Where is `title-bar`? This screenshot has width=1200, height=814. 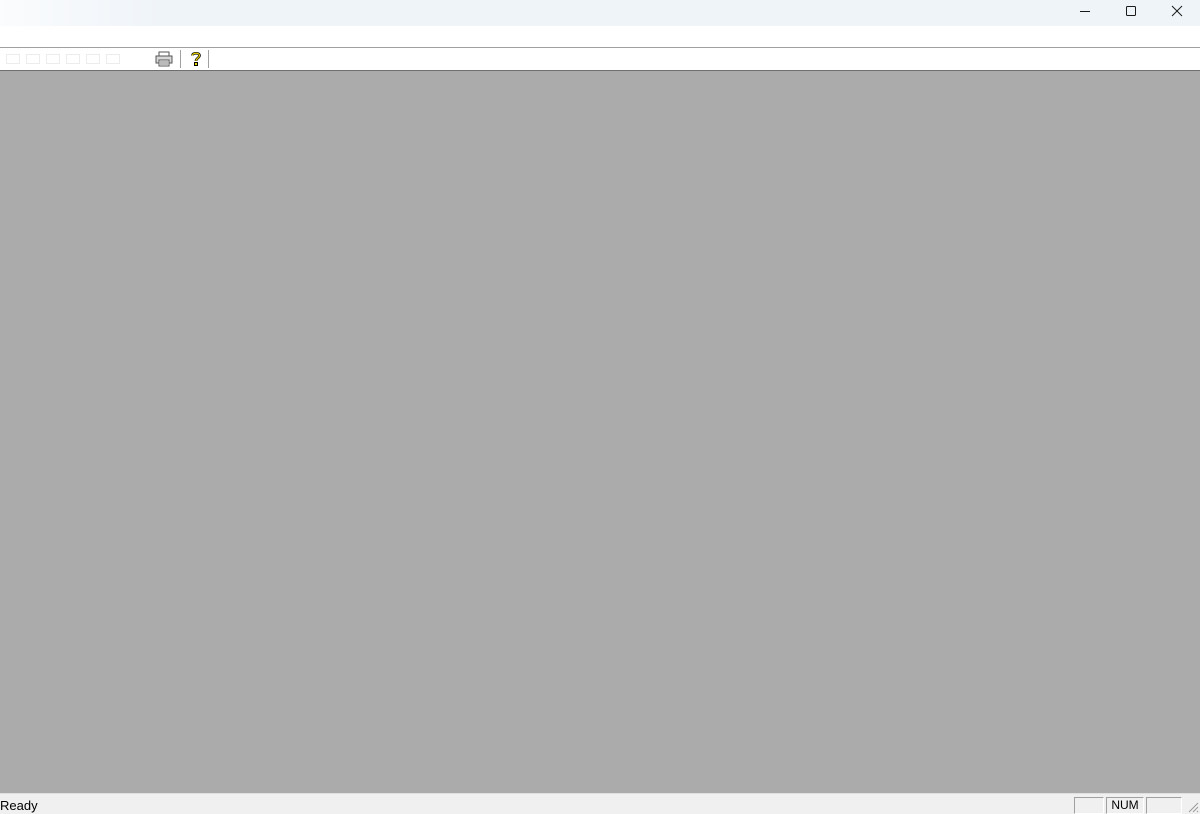
title-bar is located at coordinates (600, 13).